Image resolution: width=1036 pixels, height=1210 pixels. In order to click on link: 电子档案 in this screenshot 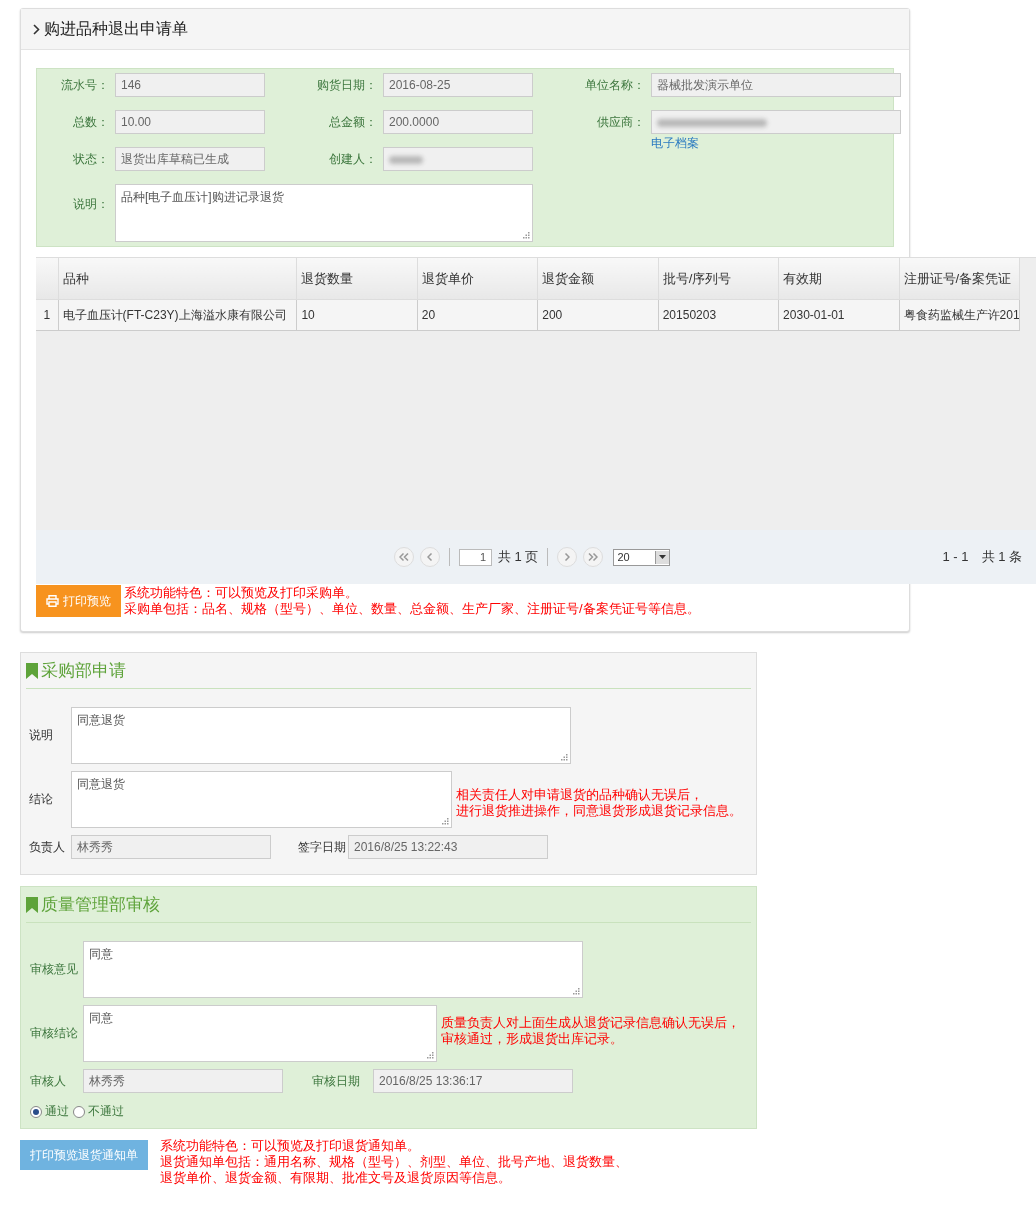, I will do `click(675, 143)`.